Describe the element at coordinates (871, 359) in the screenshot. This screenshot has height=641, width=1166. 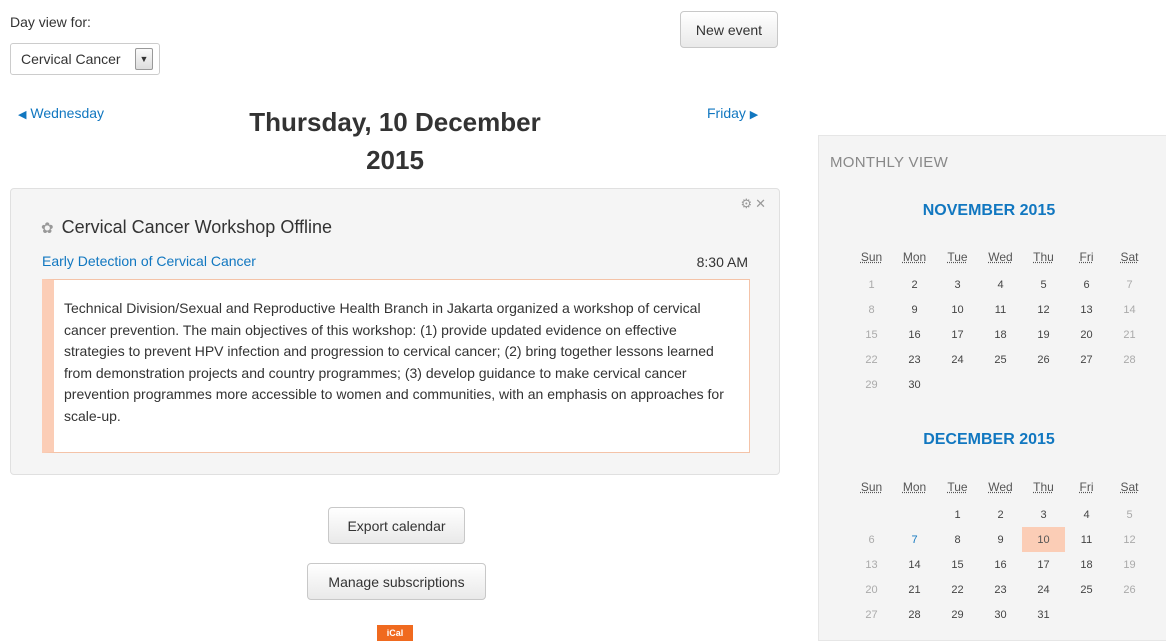
I see `calendar-day: 22` at that location.